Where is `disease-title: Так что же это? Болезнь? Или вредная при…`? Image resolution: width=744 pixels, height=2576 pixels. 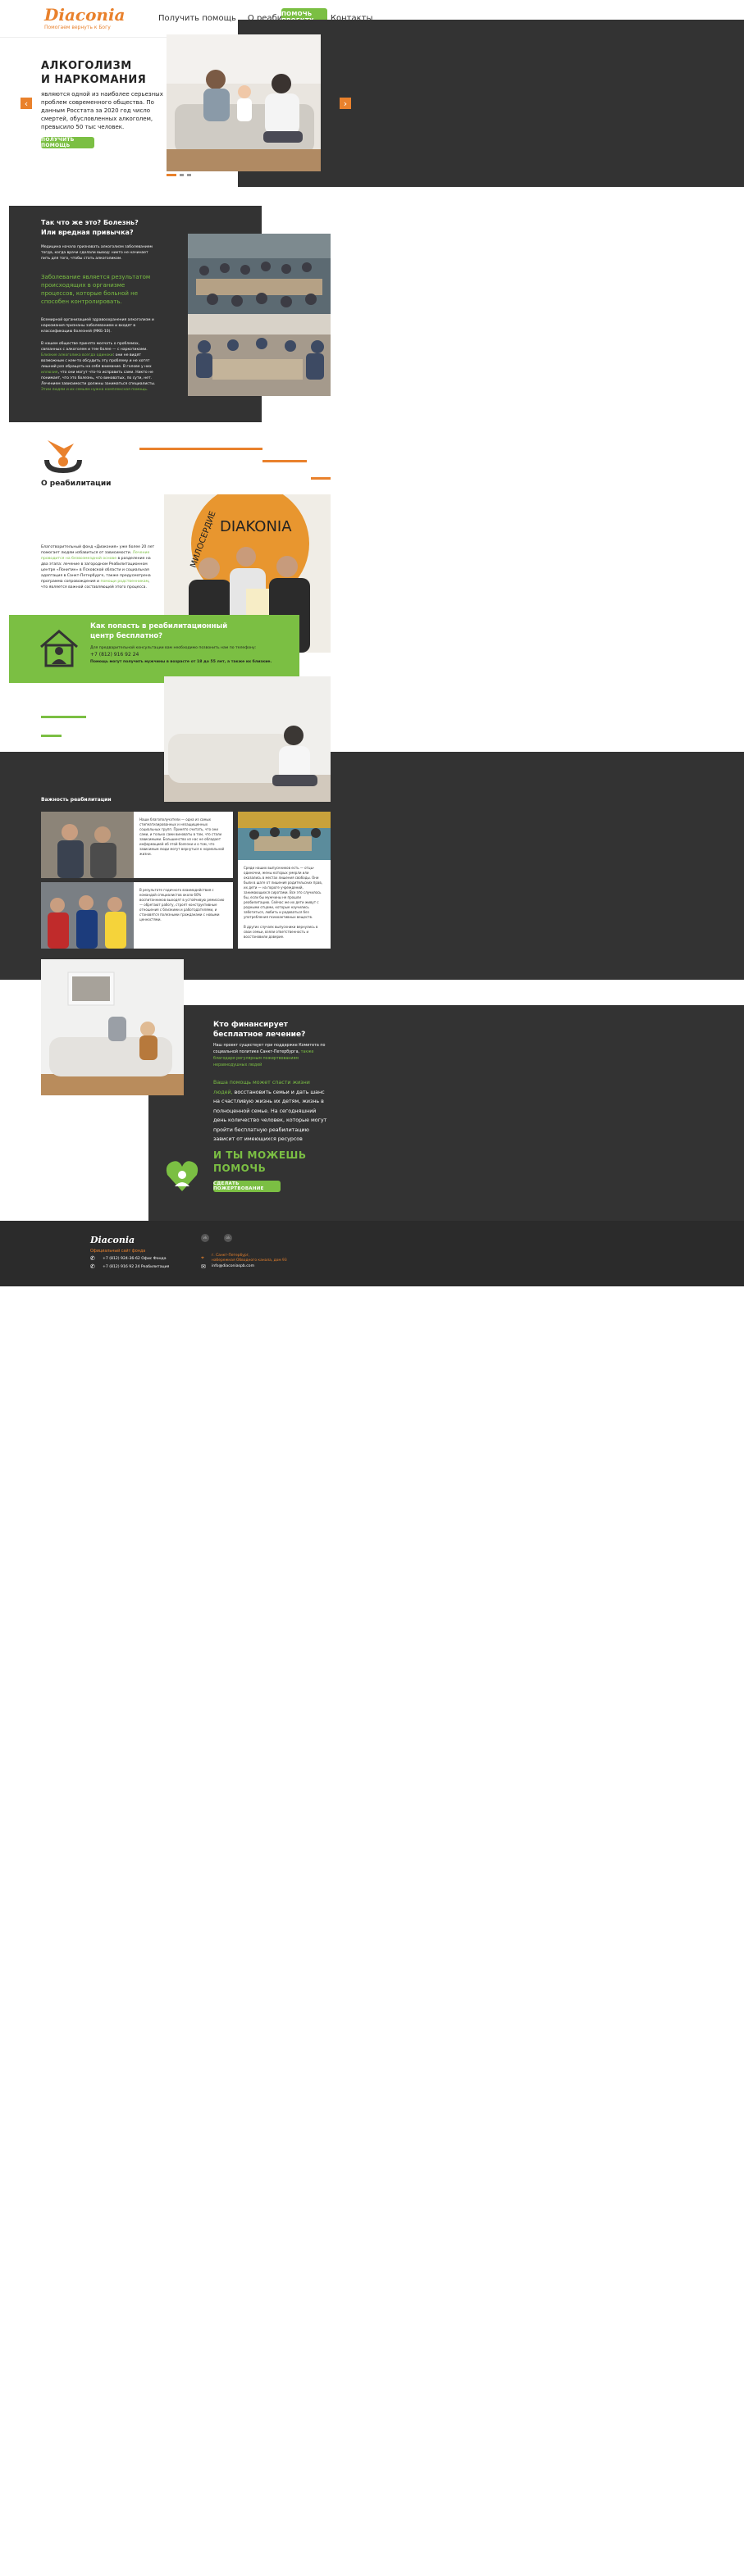 disease-title: Так что же это? Болезнь? Или вредная при… is located at coordinates (90, 227).